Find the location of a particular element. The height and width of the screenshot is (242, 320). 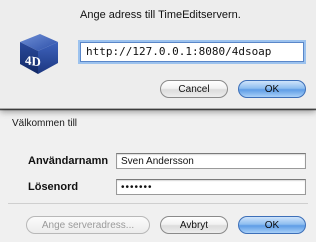

password-field: ••••••• is located at coordinates (211, 187).